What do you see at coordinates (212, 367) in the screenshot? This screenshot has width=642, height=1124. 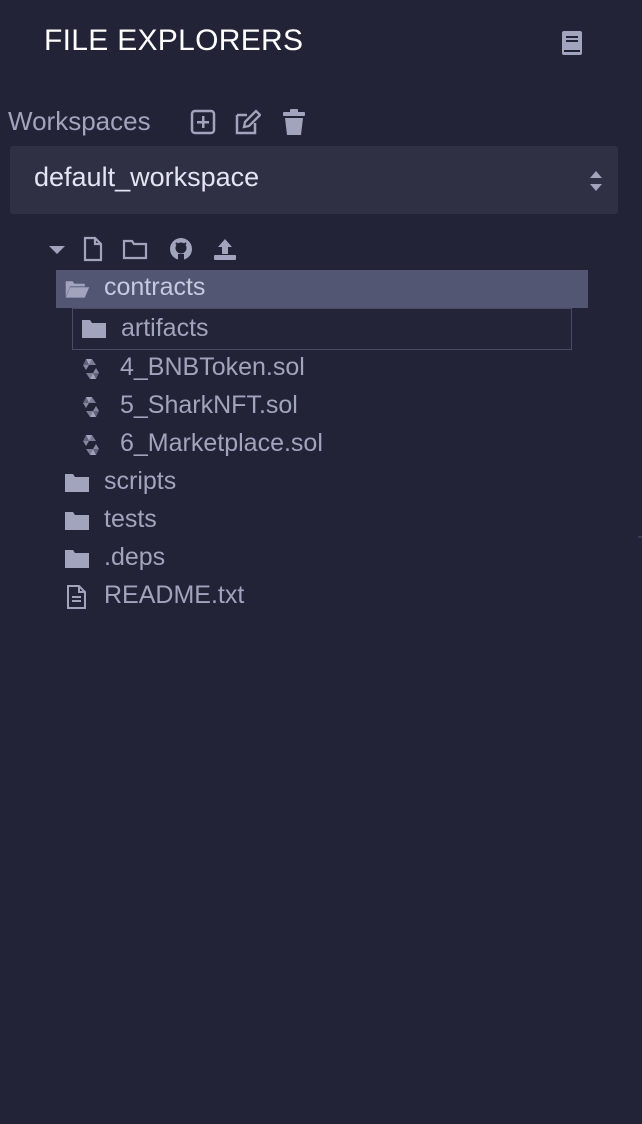 I see `tree-label: 4_BNBToken.sol` at bounding box center [212, 367].